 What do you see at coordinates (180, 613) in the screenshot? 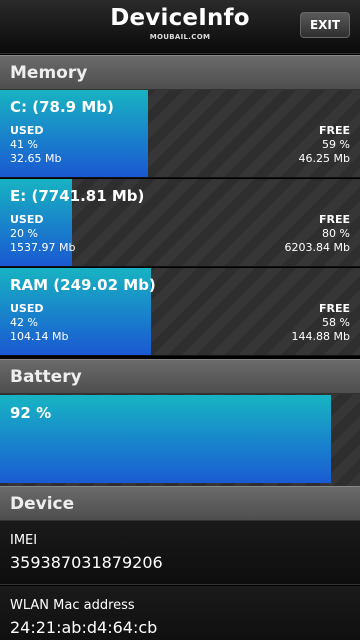
I see `device-row-wlan: WLAN Mac address 24:21:ab:d4:64:cb` at bounding box center [180, 613].